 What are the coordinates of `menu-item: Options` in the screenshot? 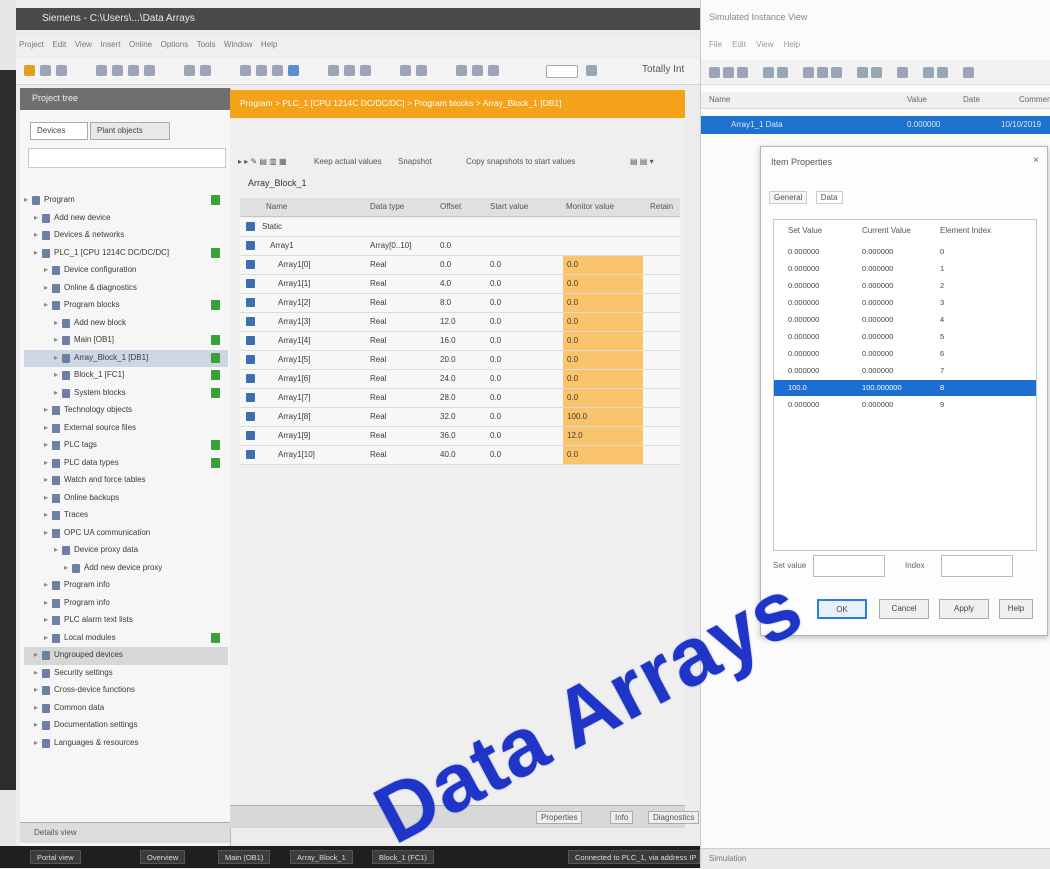 It's located at (175, 44).